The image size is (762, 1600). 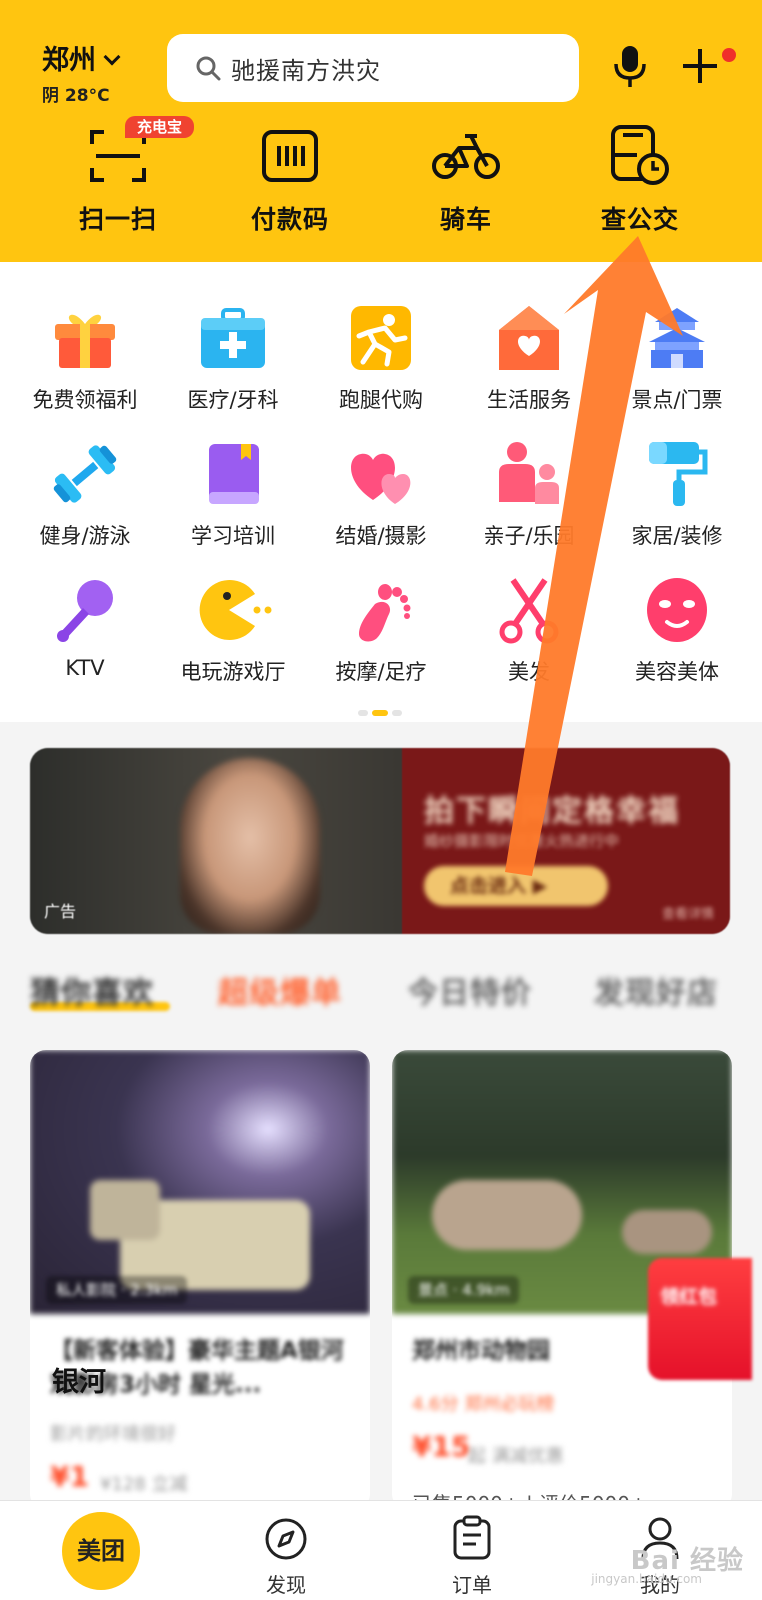 I want to click on card-price: ¥1, so click(x=69, y=1476).